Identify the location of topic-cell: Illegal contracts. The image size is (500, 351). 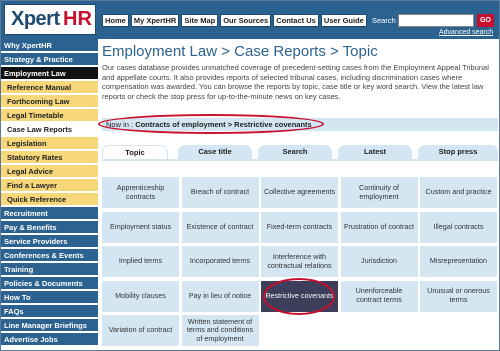
(458, 227).